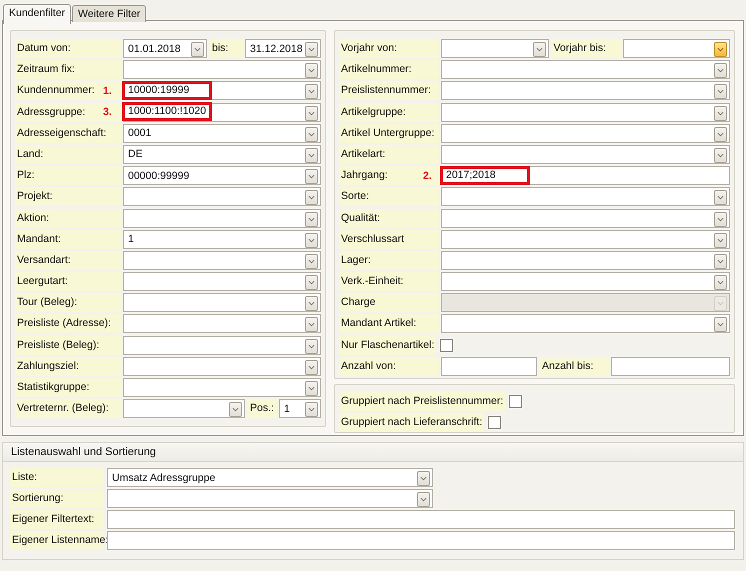 The width and height of the screenshot is (746, 571). I want to click on field-value: 1, so click(131, 239).